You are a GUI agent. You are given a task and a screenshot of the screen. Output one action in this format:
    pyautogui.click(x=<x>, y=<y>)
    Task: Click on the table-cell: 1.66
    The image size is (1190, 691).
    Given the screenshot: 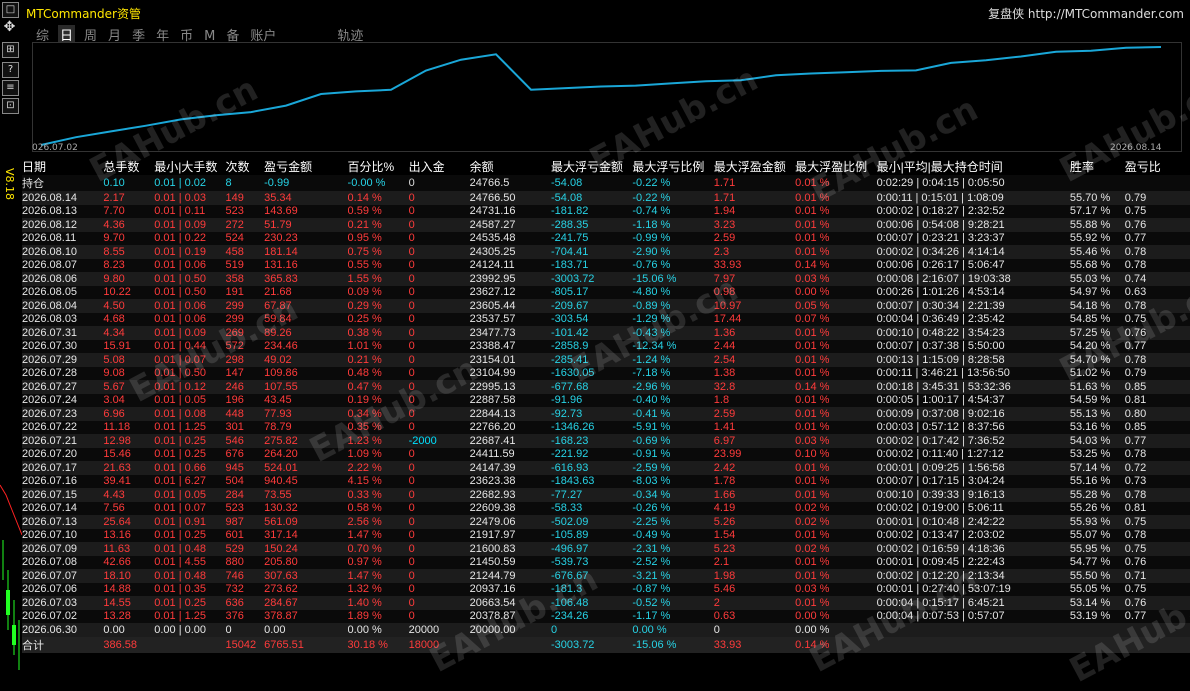 What is the action you would take?
    pyautogui.click(x=754, y=495)
    